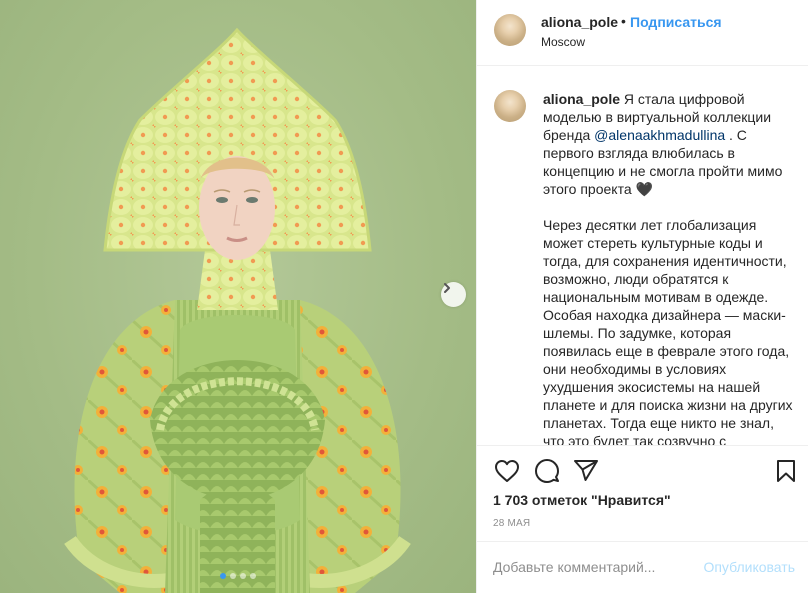  I want to click on carousel-dot-active, so click(223, 576).